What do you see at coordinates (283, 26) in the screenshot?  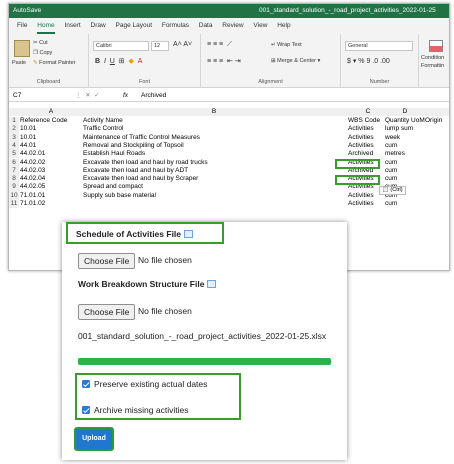 I see `menu-help: Help` at bounding box center [283, 26].